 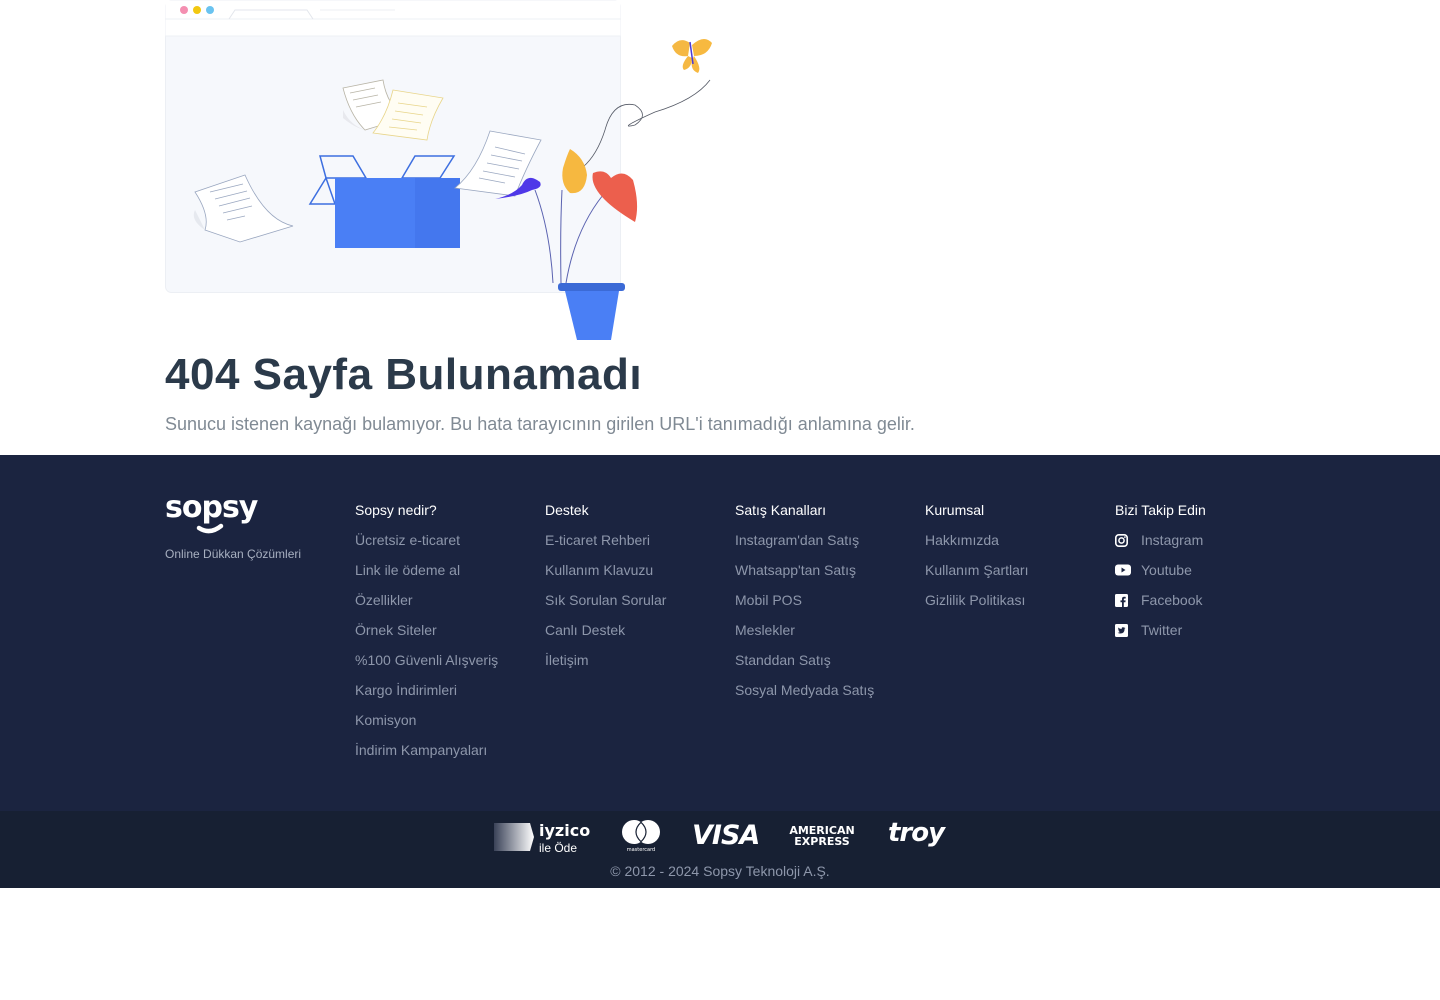 What do you see at coordinates (822, 836) in the screenshot?
I see `amex-logo: AMERICAN EXPRESS` at bounding box center [822, 836].